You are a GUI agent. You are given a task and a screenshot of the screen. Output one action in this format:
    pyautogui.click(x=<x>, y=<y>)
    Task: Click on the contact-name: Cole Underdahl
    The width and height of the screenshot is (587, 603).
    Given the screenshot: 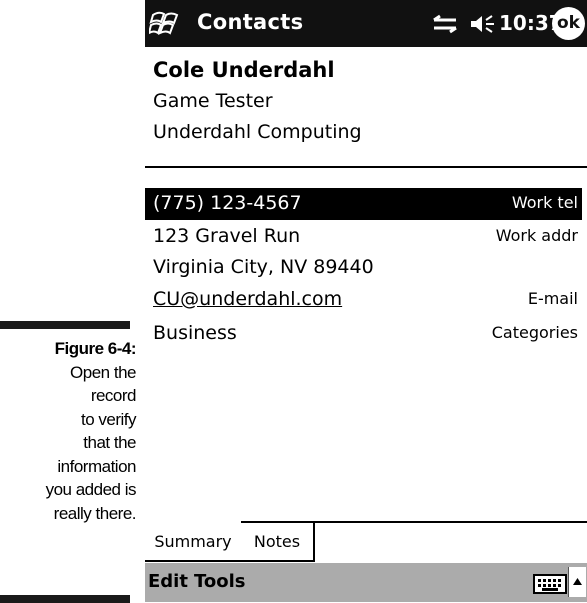 What is the action you would take?
    pyautogui.click(x=244, y=70)
    